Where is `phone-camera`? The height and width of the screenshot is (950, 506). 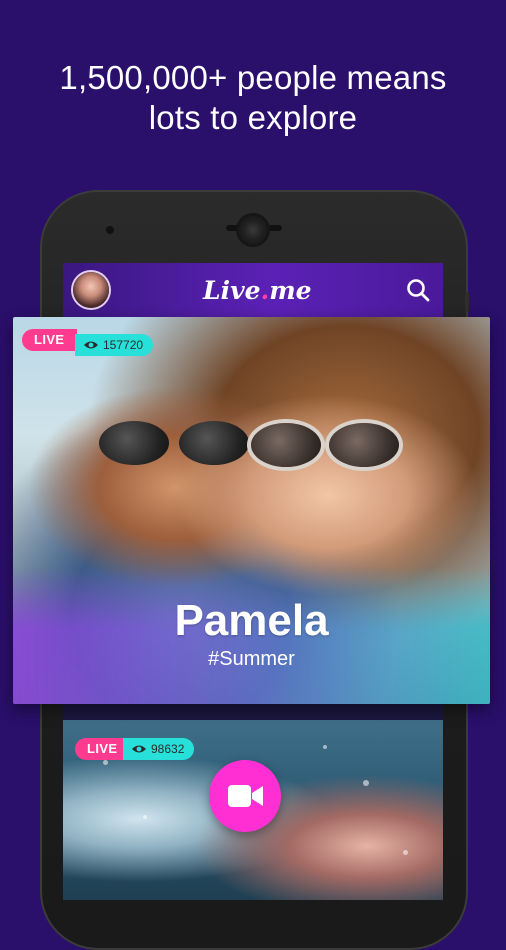
phone-camera is located at coordinates (253, 230).